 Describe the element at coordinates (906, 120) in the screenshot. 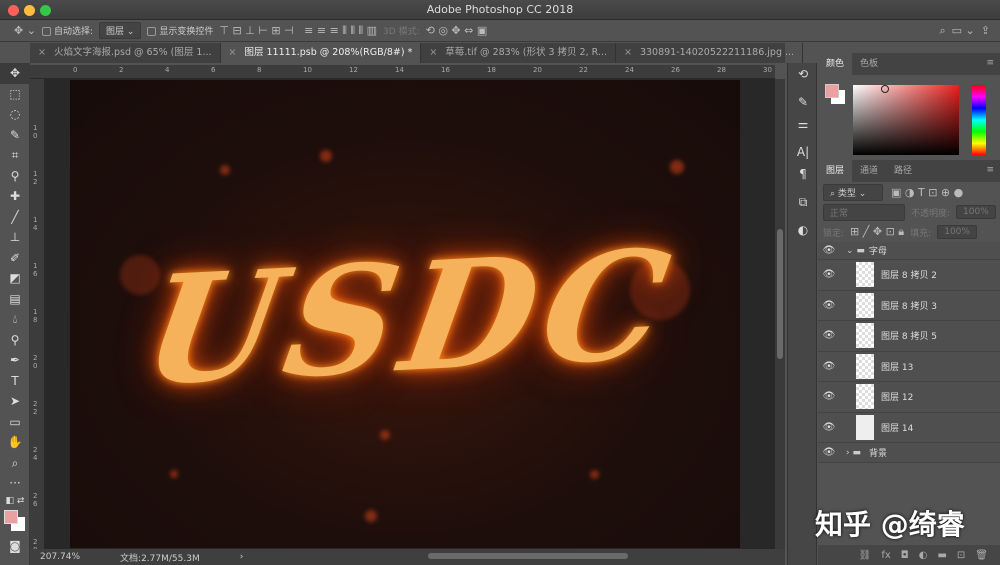

I see `color-field` at that location.